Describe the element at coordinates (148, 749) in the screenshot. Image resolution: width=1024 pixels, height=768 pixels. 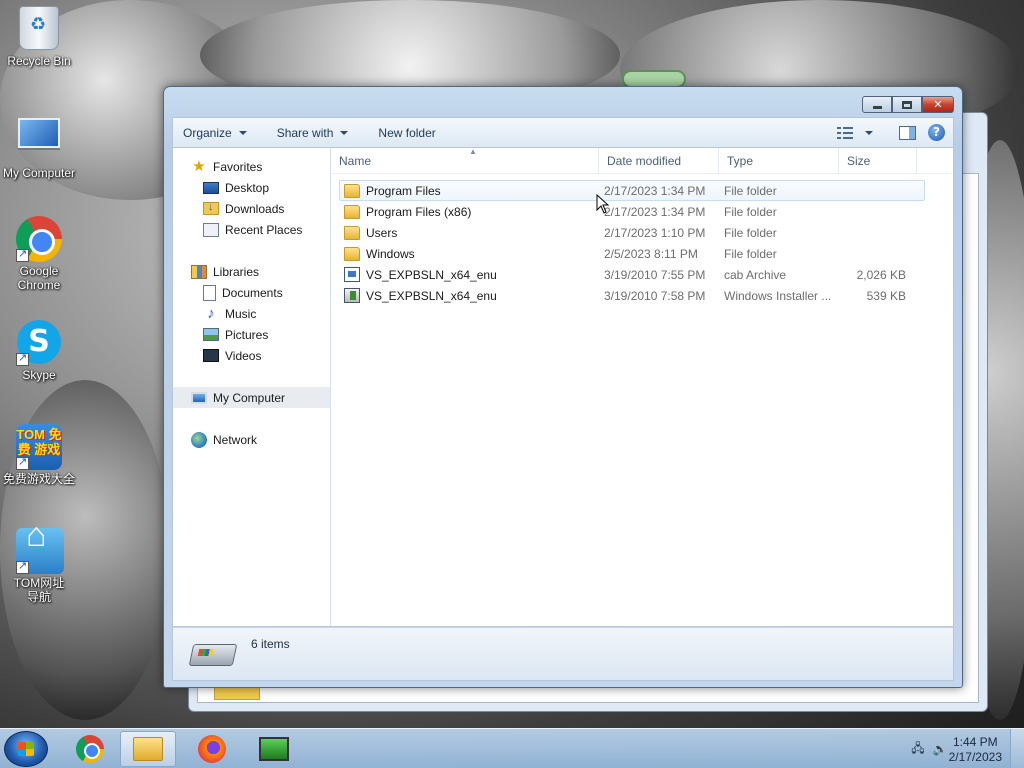
I see `taskbar-windows-explorer` at that location.